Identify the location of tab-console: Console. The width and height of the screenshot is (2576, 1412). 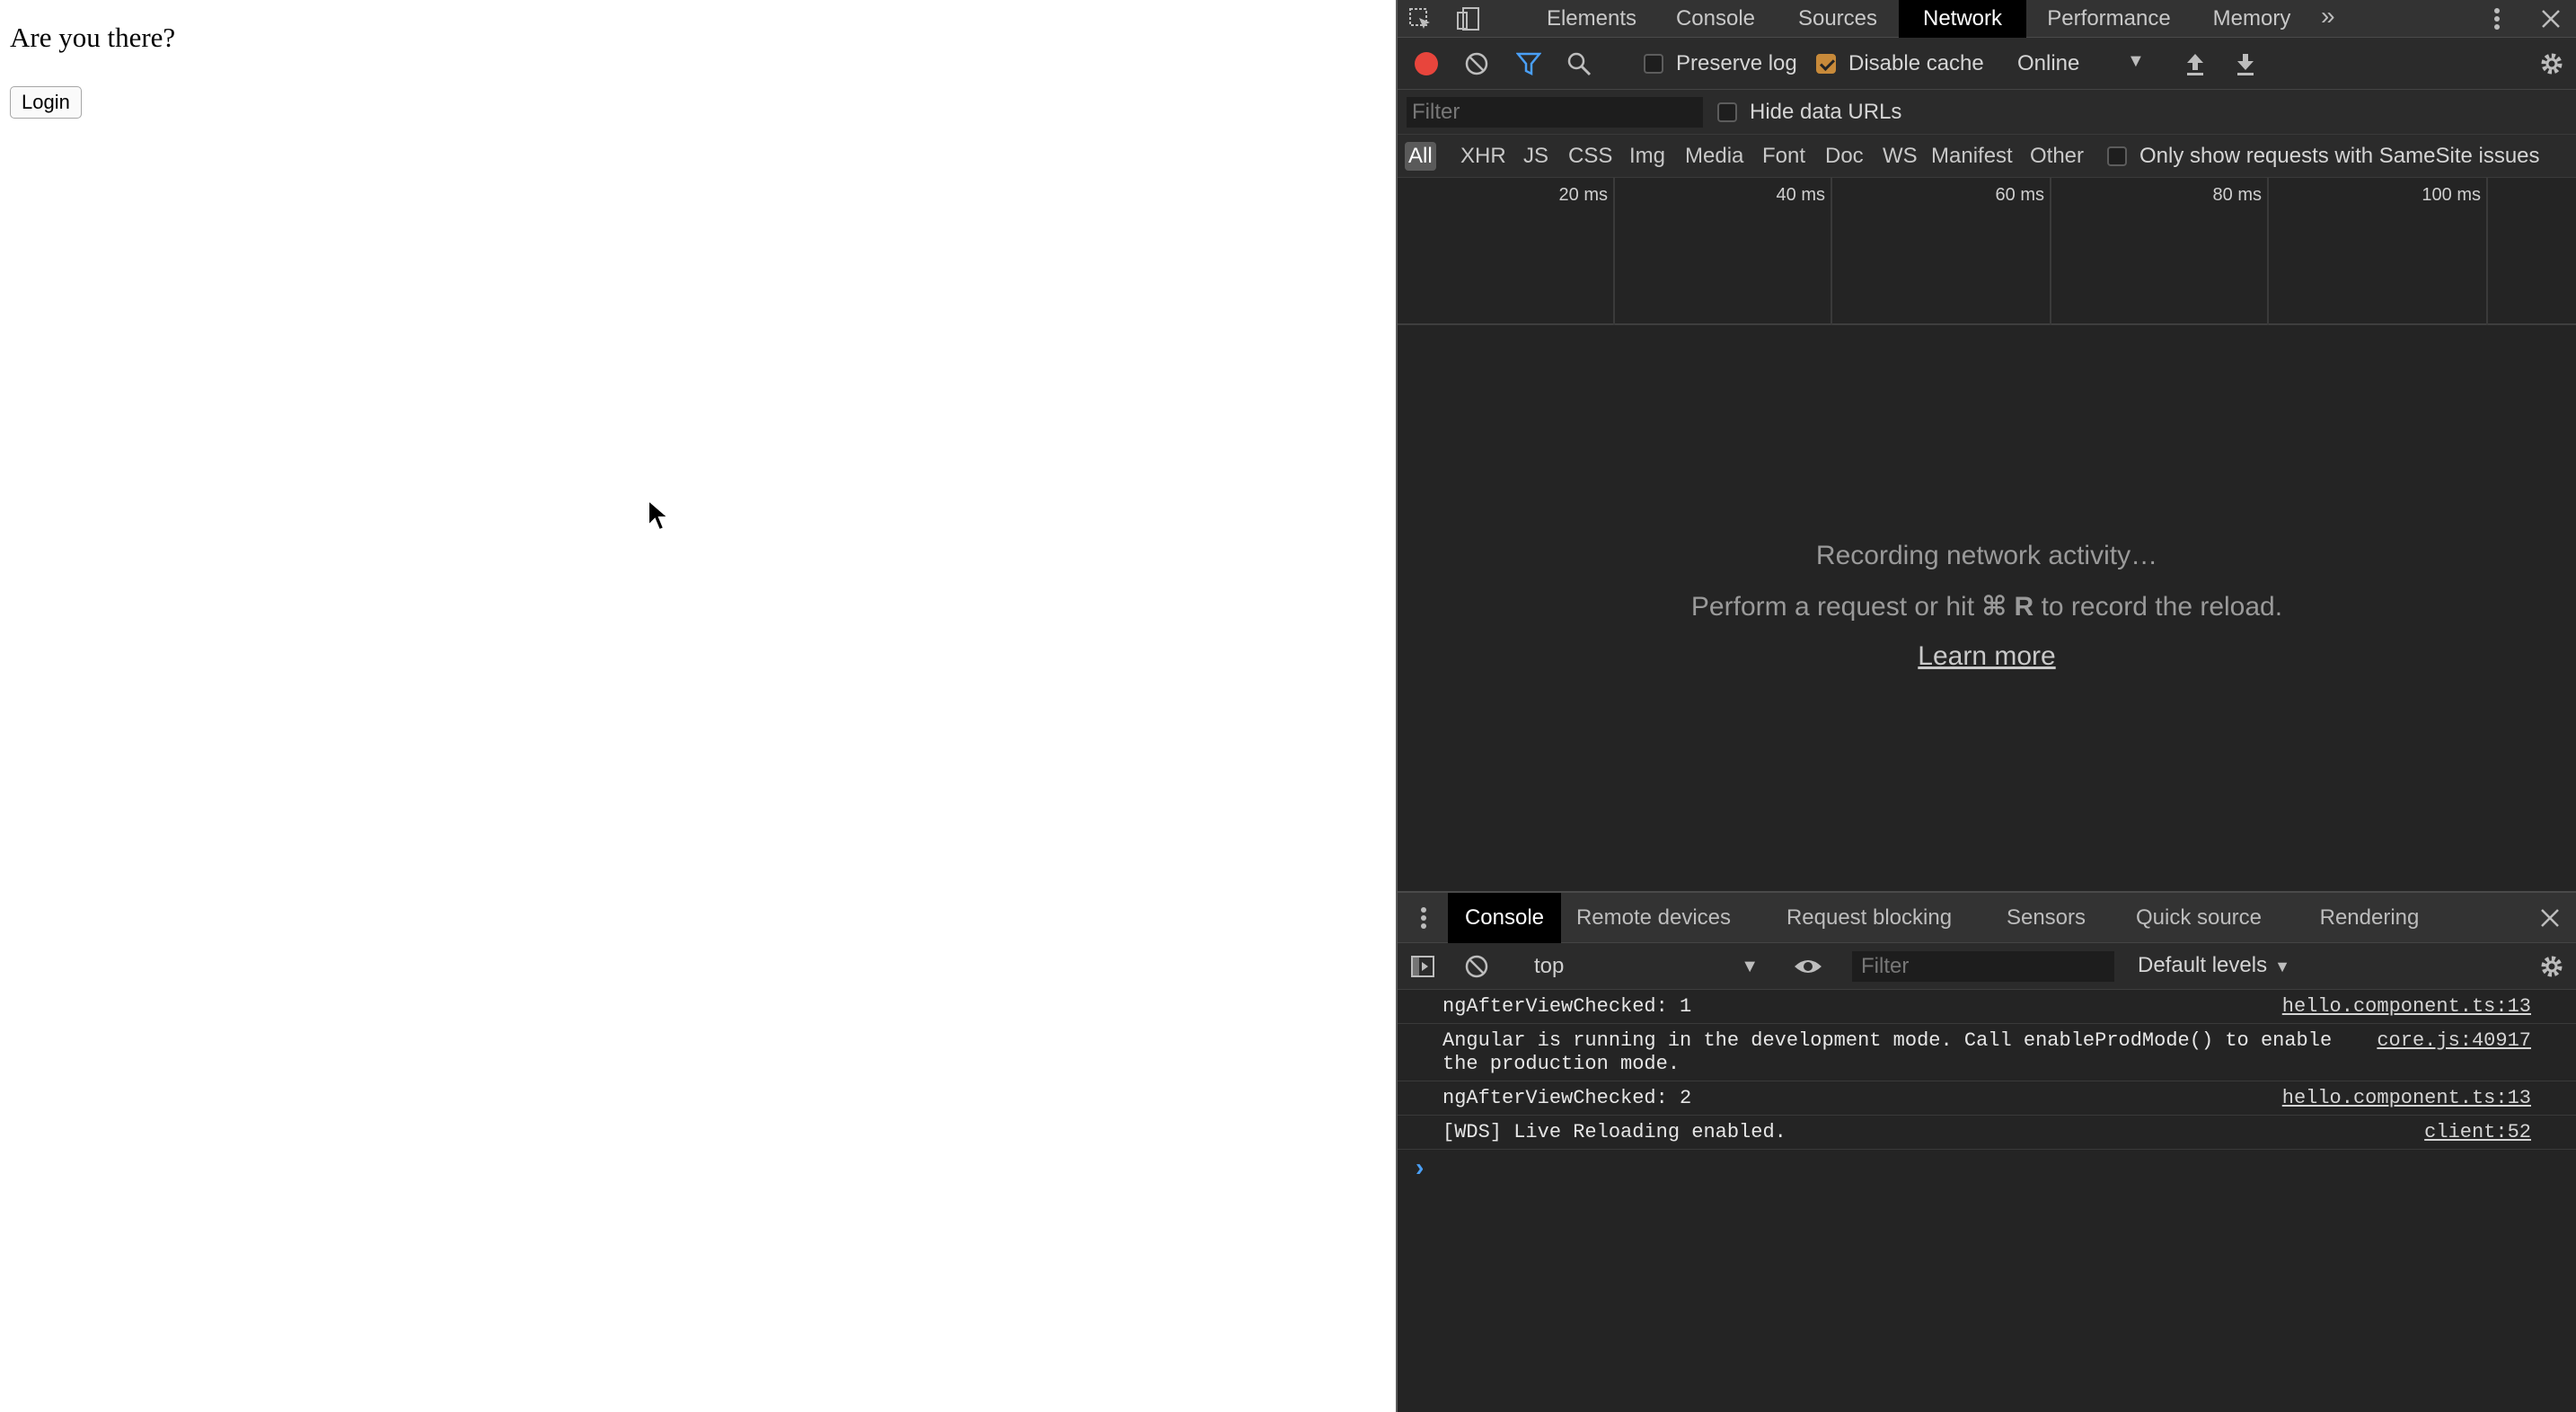
(1715, 19).